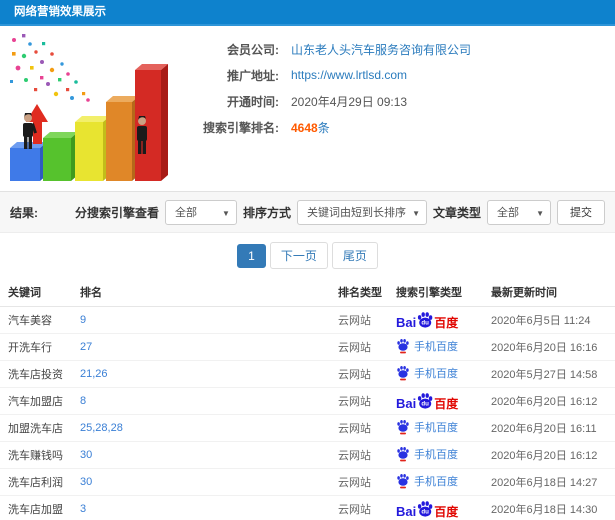  What do you see at coordinates (241, 127) in the screenshot?
I see `engine-rank-label: 搜索引擎排名:` at bounding box center [241, 127].